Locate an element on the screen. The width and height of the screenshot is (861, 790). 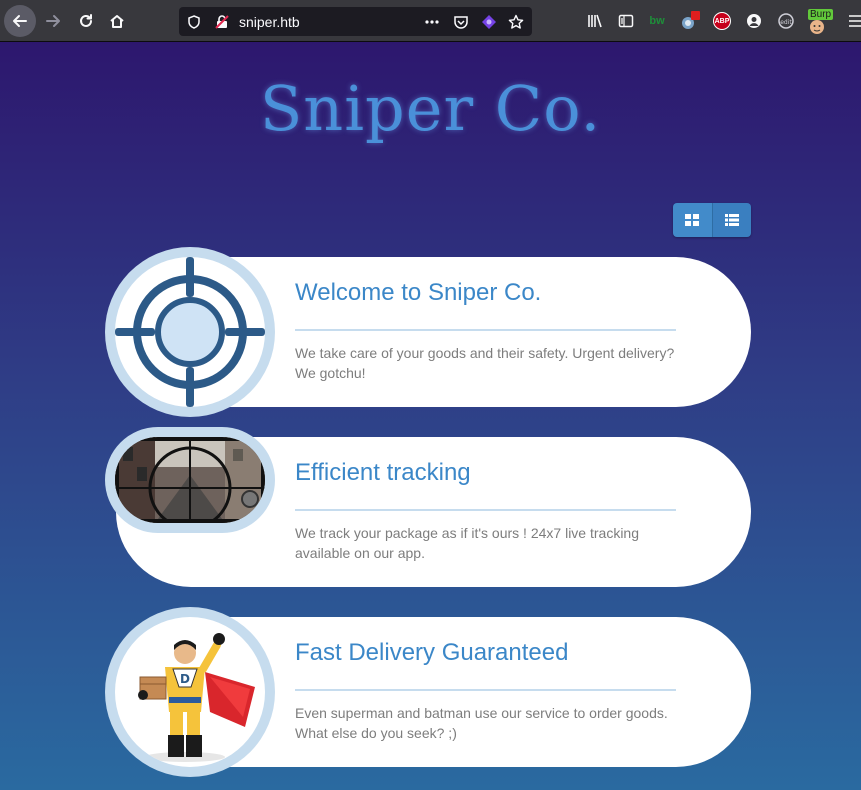
forward-arrow-icon is located at coordinates (53, 21).